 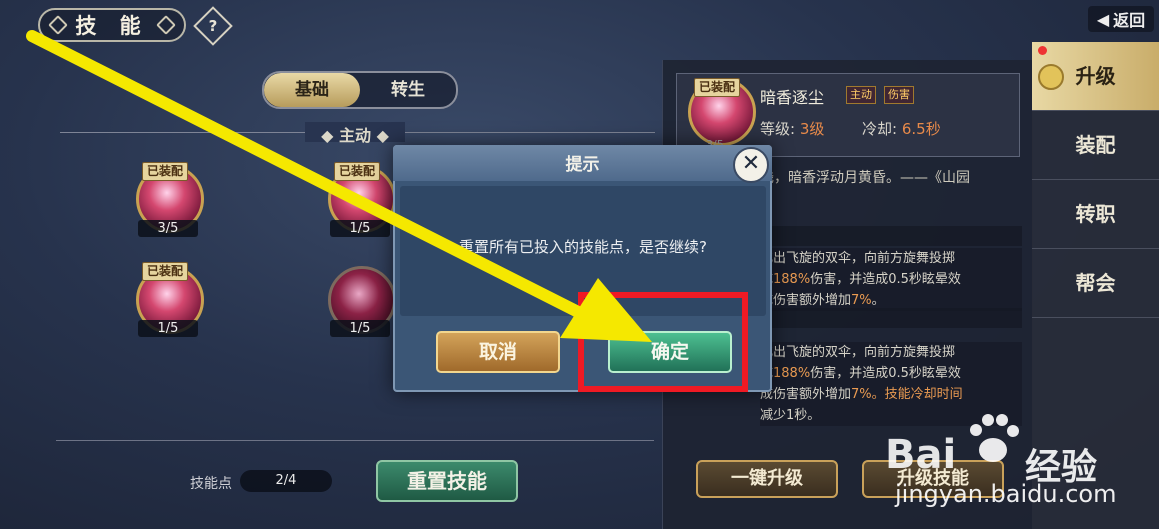 I want to click on paw-logo-icon, so click(x=994, y=438).